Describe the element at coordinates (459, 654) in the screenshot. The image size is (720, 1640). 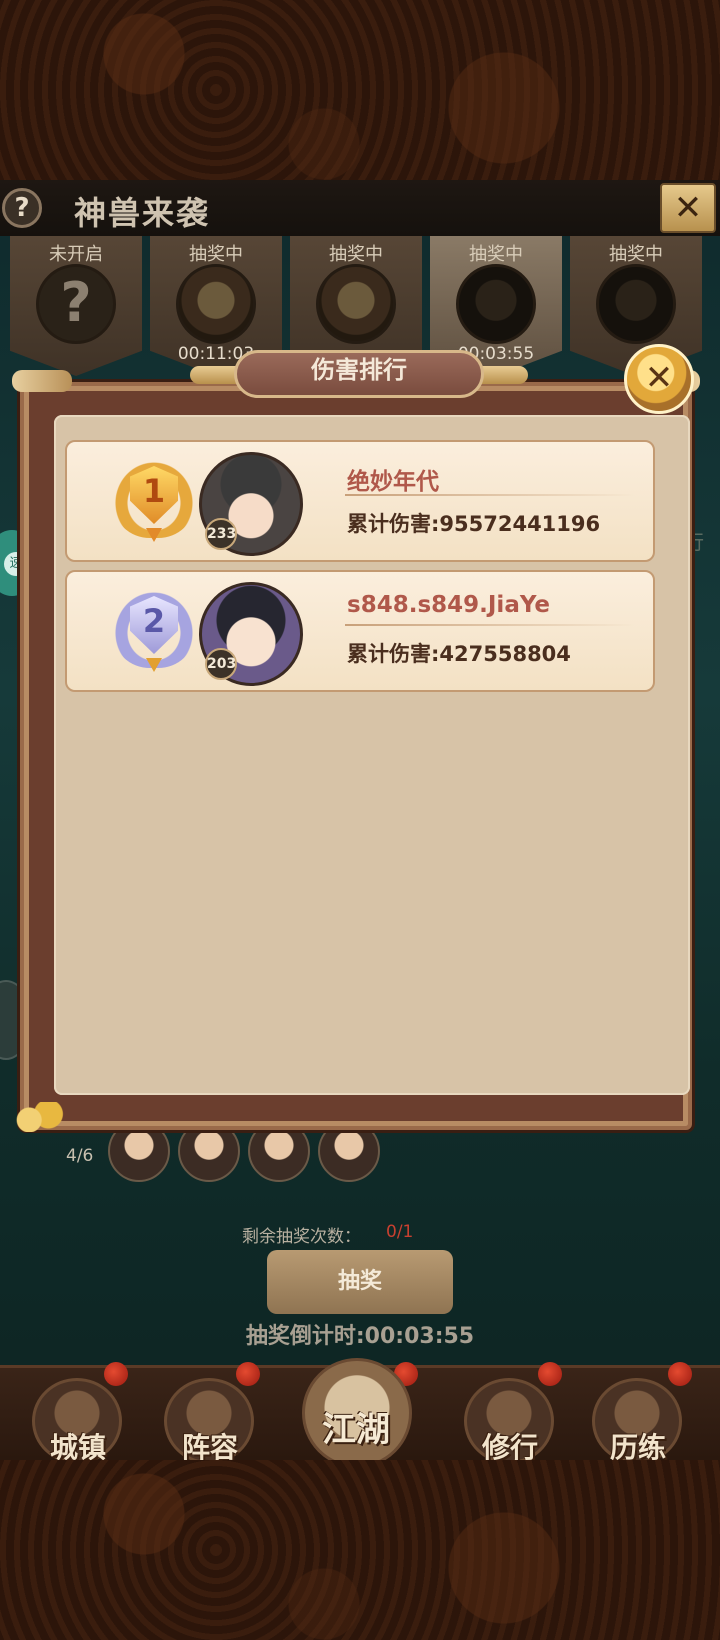
I see `total-damage: 累计伤害:427558804` at that location.